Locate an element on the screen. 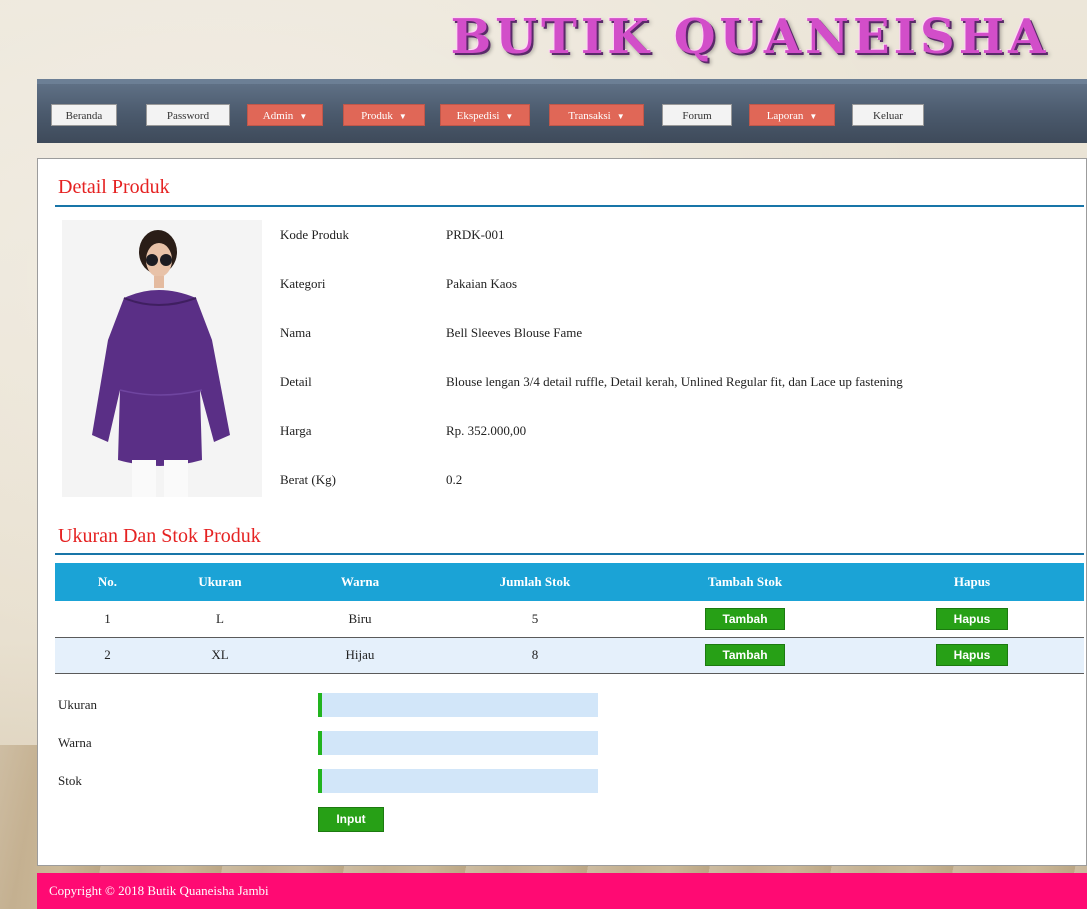  ukuran-label: Ukuran is located at coordinates (77, 704).